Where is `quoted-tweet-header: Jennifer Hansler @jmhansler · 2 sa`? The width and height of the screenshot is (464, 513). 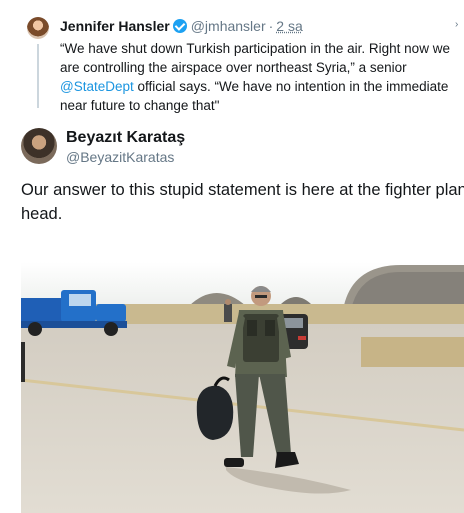
quoted-tweet-header: Jennifer Hansler @jmhansler · 2 sa is located at coordinates (181, 26).